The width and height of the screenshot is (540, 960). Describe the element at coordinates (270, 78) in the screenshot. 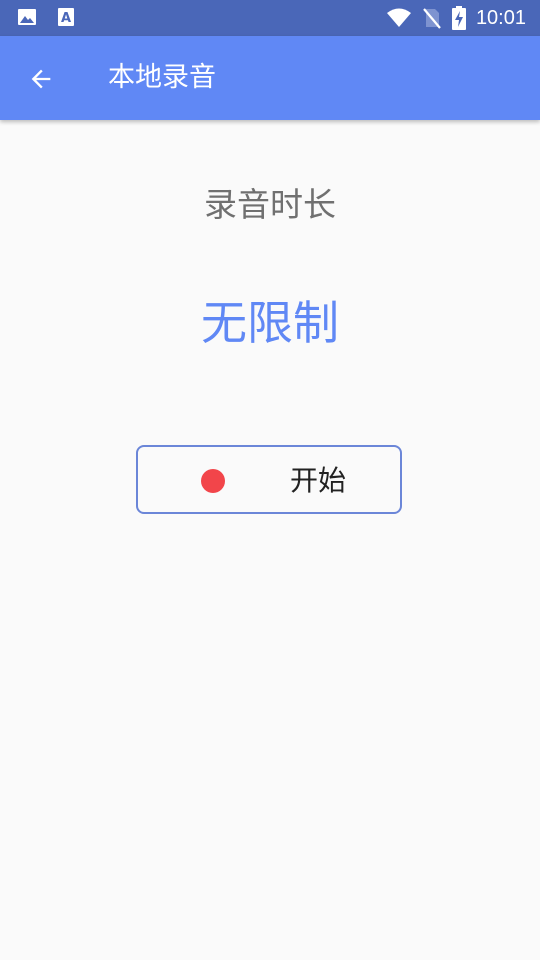

I see `app-bar: 本地录音` at that location.